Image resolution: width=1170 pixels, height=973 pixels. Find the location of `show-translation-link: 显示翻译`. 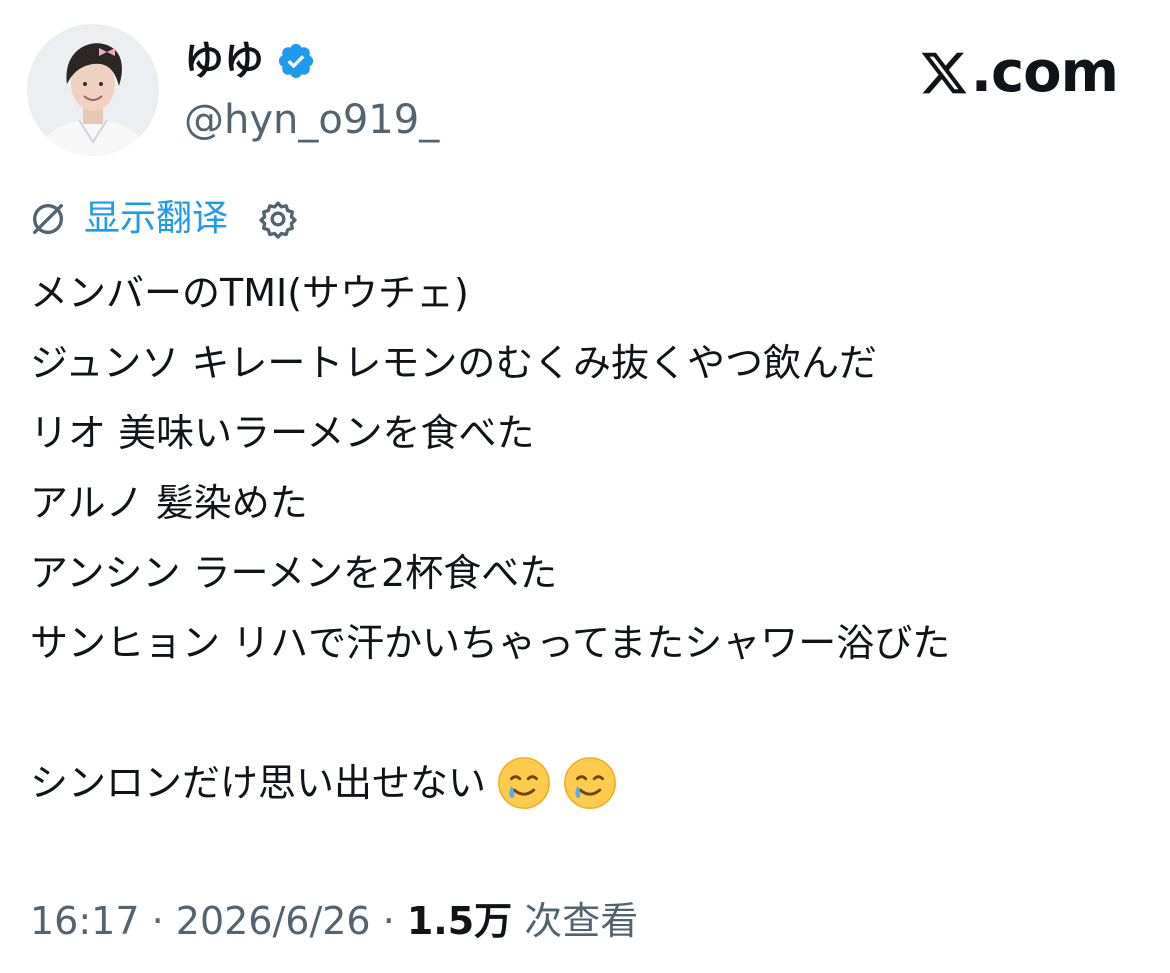

show-translation-link: 显示翻译 is located at coordinates (156, 219).